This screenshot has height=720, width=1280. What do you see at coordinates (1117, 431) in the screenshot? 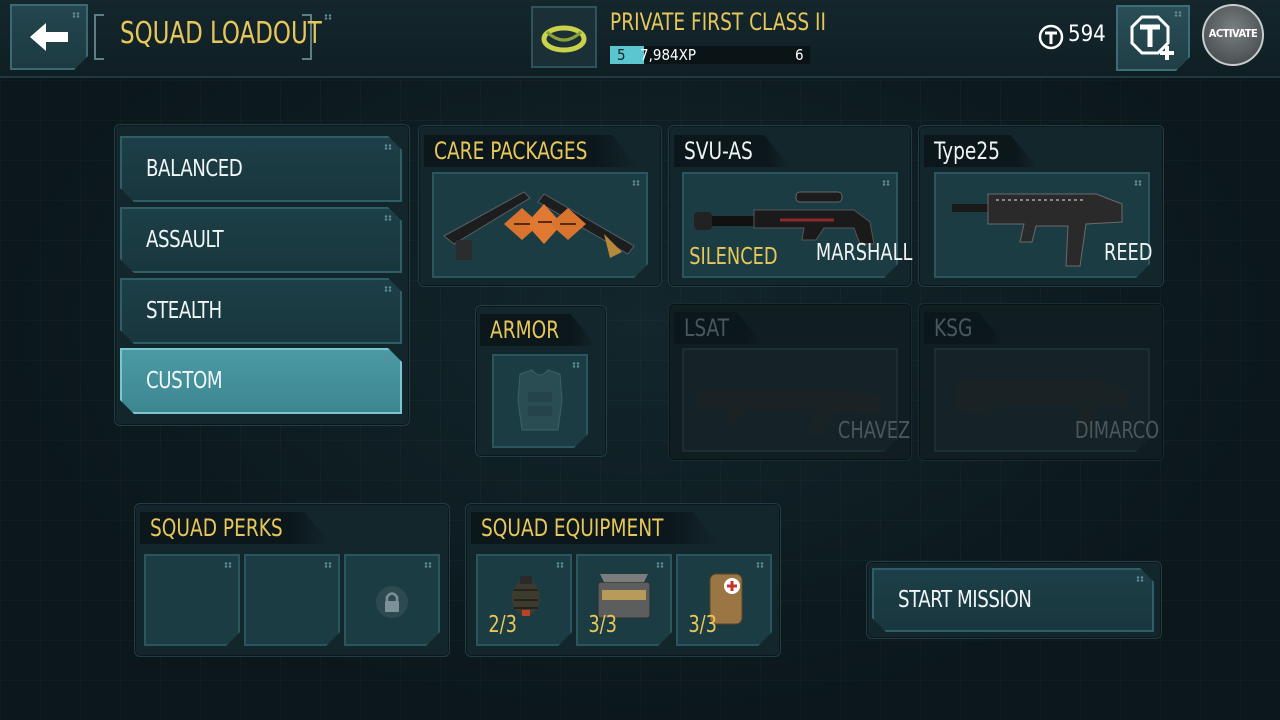
I see `squad-member-name: DIMARCO` at bounding box center [1117, 431].